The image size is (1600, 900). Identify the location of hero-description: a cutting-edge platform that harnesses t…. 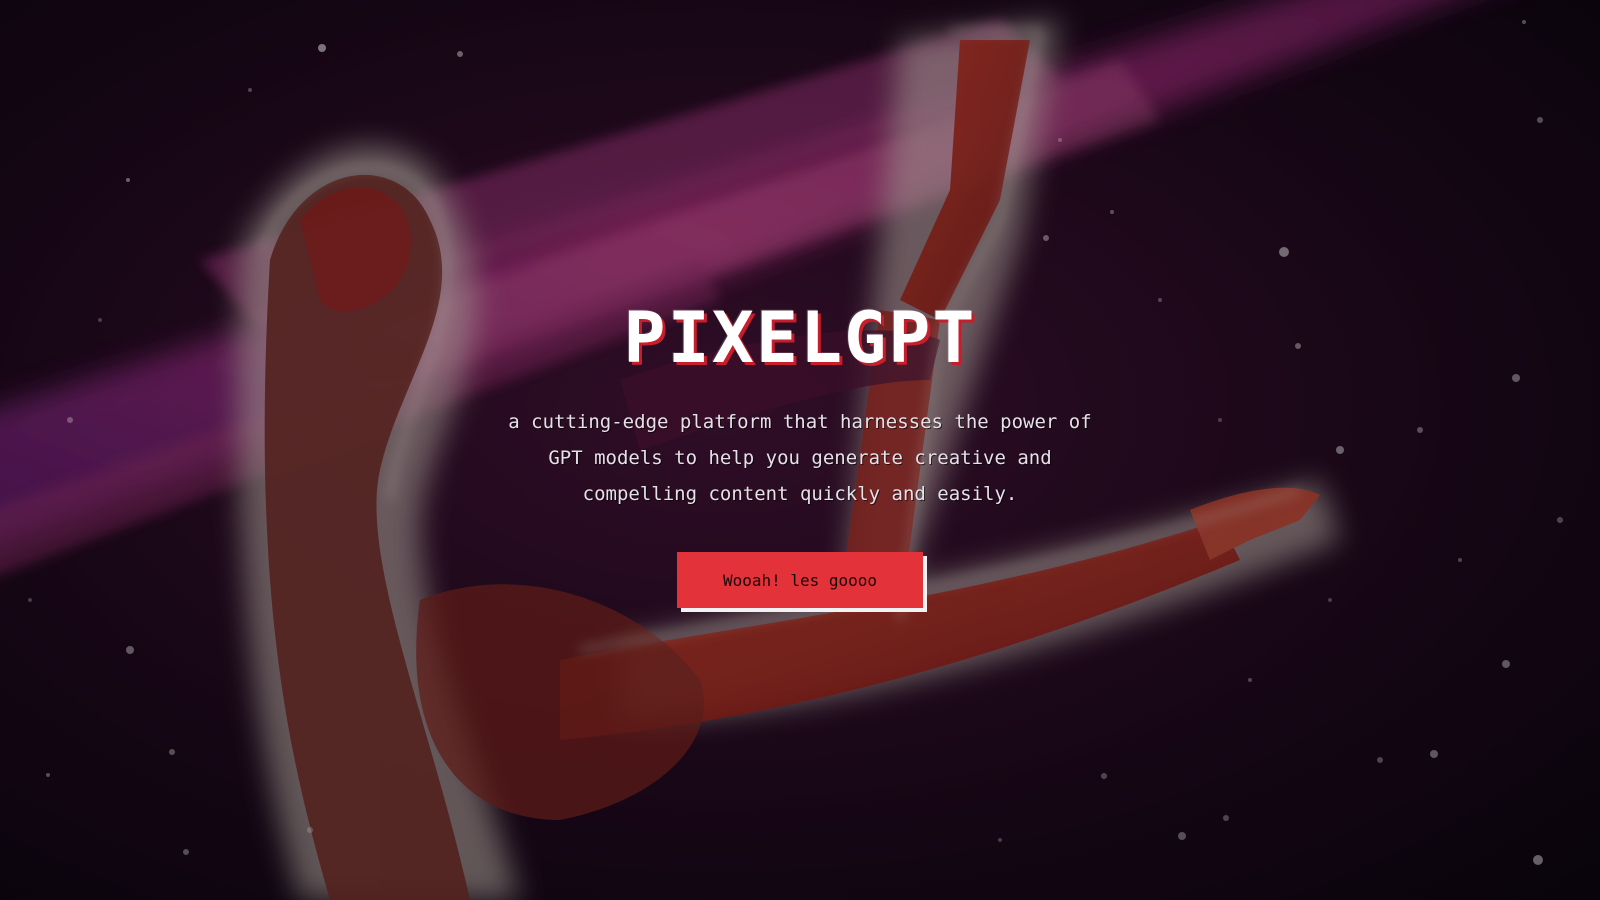
(800, 458).